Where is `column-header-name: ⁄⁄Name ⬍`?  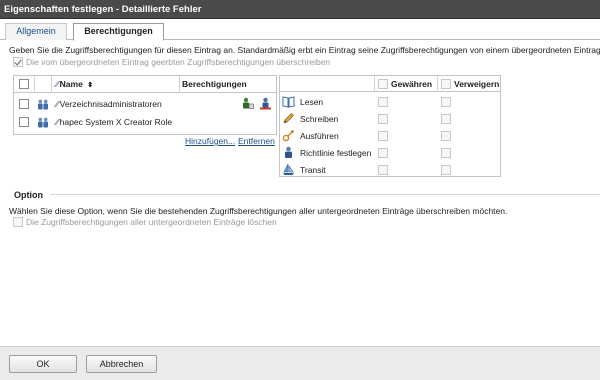 column-header-name: ⁄⁄Name ⬍ is located at coordinates (74, 84).